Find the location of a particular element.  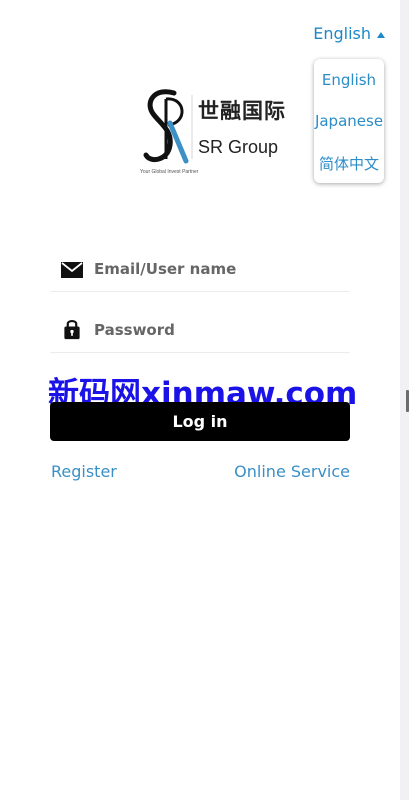

language-option-chinese: 简体中文 is located at coordinates (349, 163).